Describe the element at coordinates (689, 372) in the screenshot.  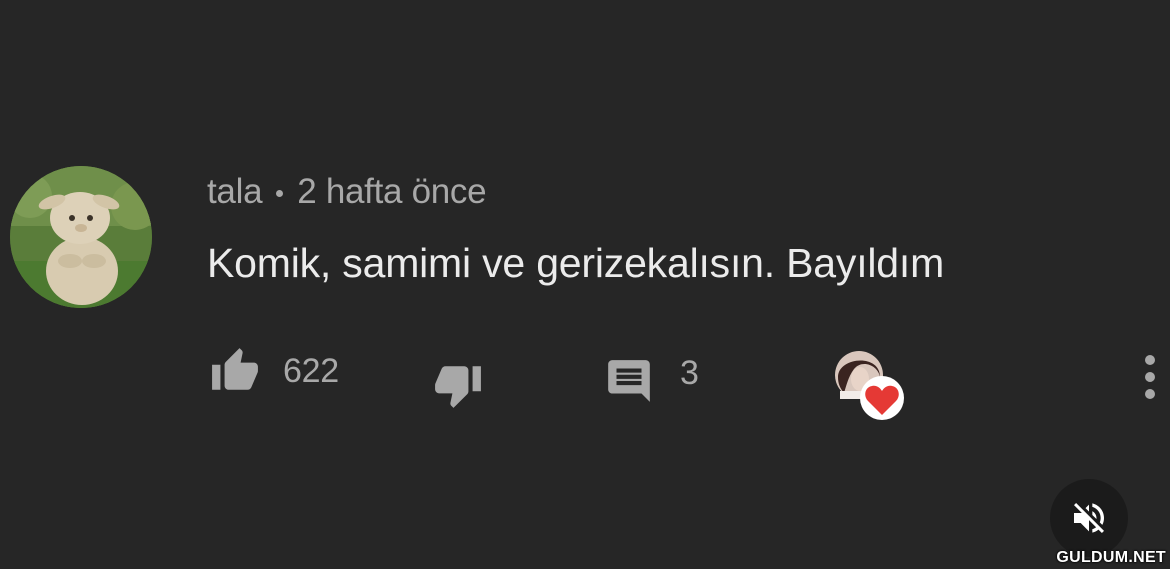
I see `reply-count: 3` at that location.